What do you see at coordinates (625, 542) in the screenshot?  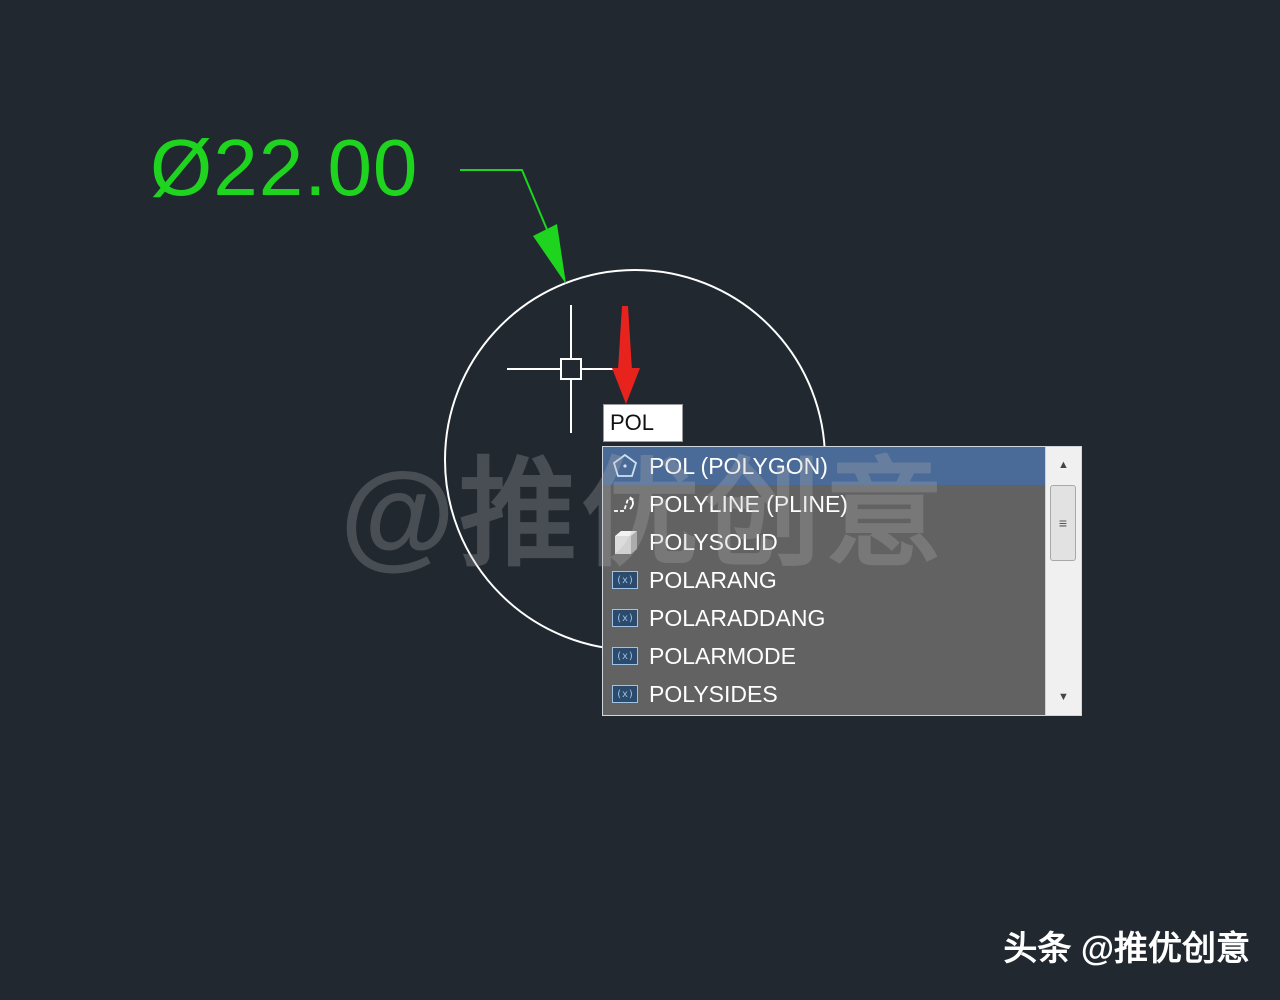 I see `polysolid-icon` at bounding box center [625, 542].